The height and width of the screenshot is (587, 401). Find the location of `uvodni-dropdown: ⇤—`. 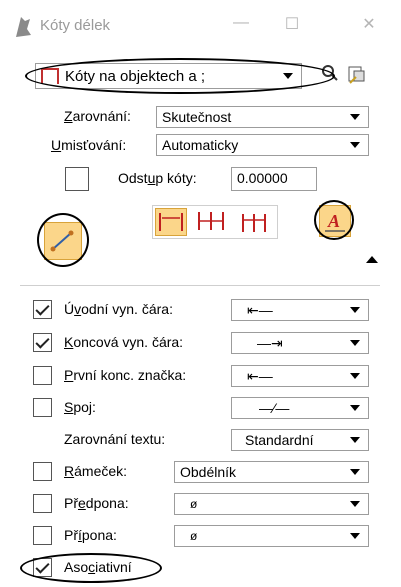

uvodni-dropdown: ⇤— is located at coordinates (300, 310).